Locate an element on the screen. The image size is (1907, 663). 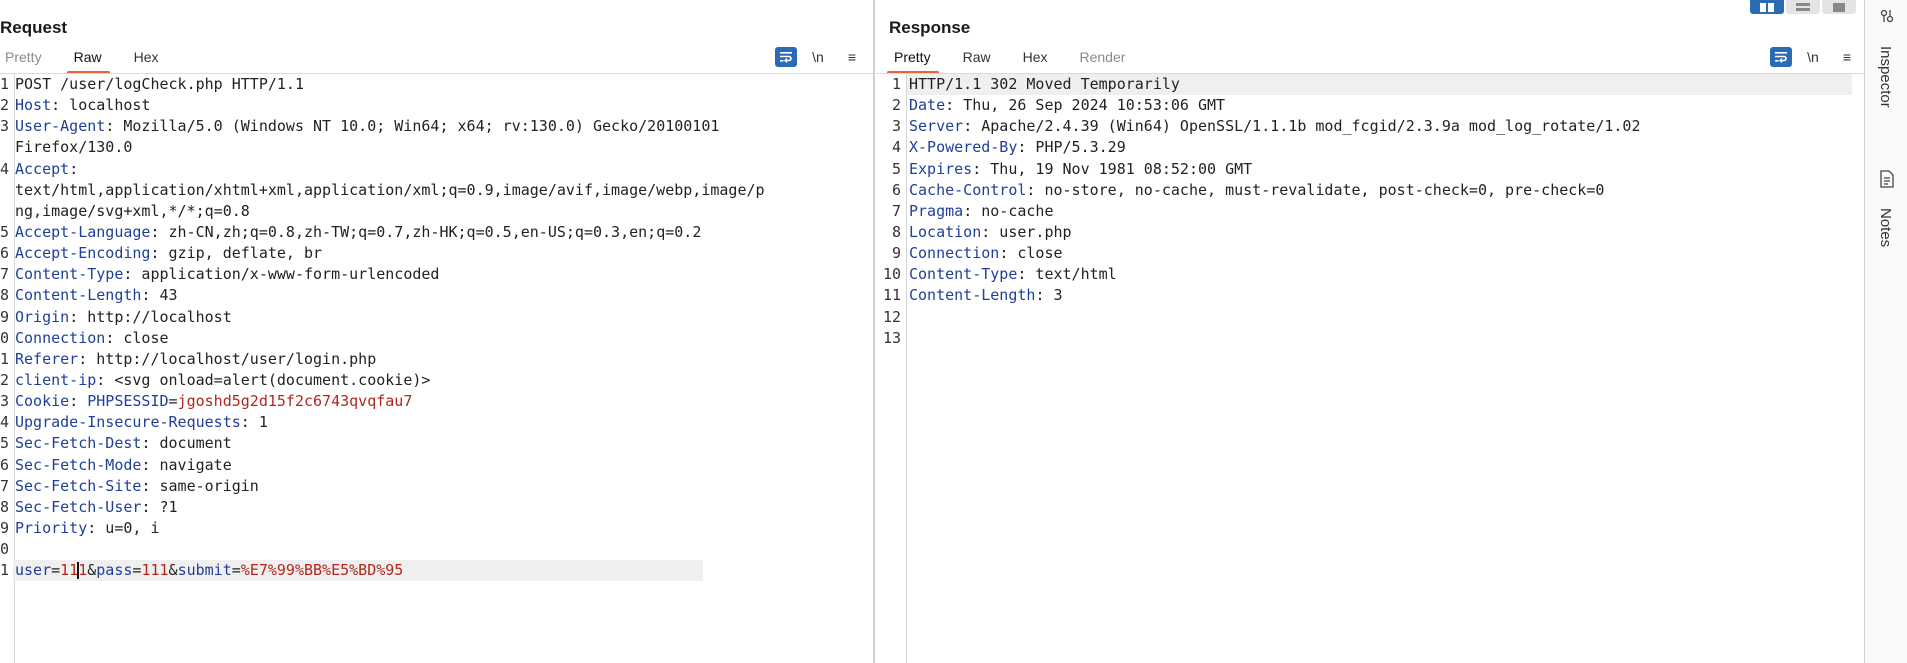
code-line: 8 Location: user.php is located at coordinates (1388, 232).